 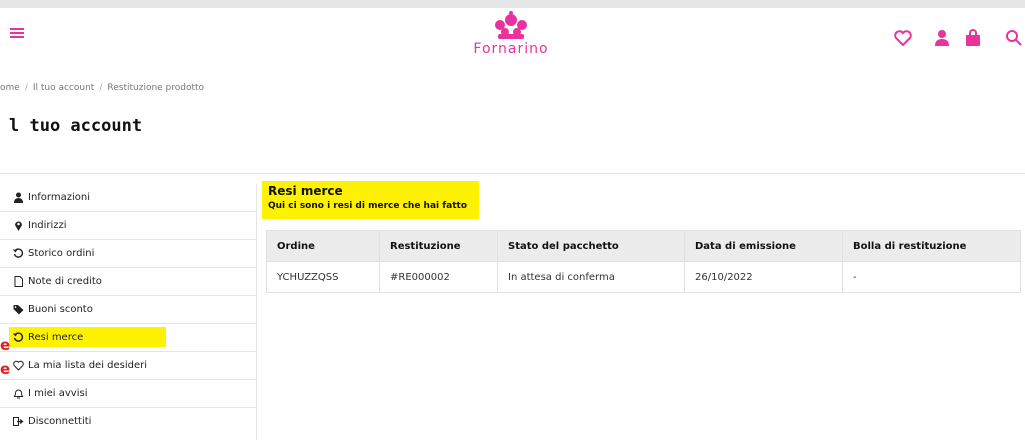 I want to click on heart-outline-icon, so click(x=18, y=365).